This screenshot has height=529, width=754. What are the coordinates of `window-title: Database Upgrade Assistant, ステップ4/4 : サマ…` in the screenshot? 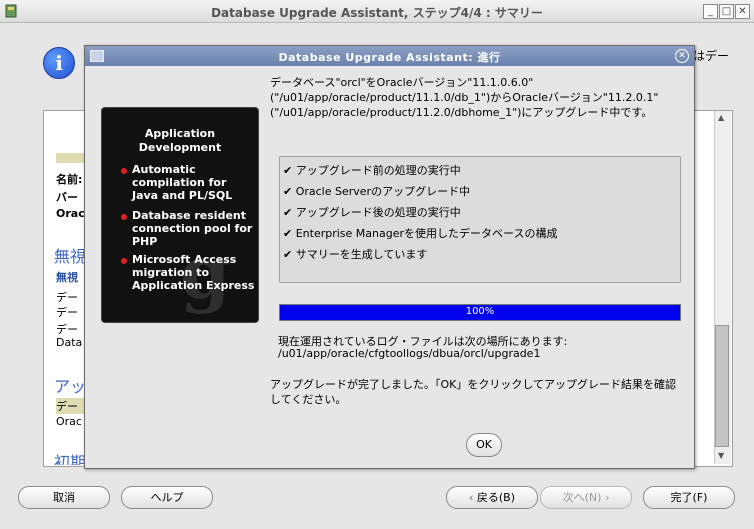 It's located at (377, 13).